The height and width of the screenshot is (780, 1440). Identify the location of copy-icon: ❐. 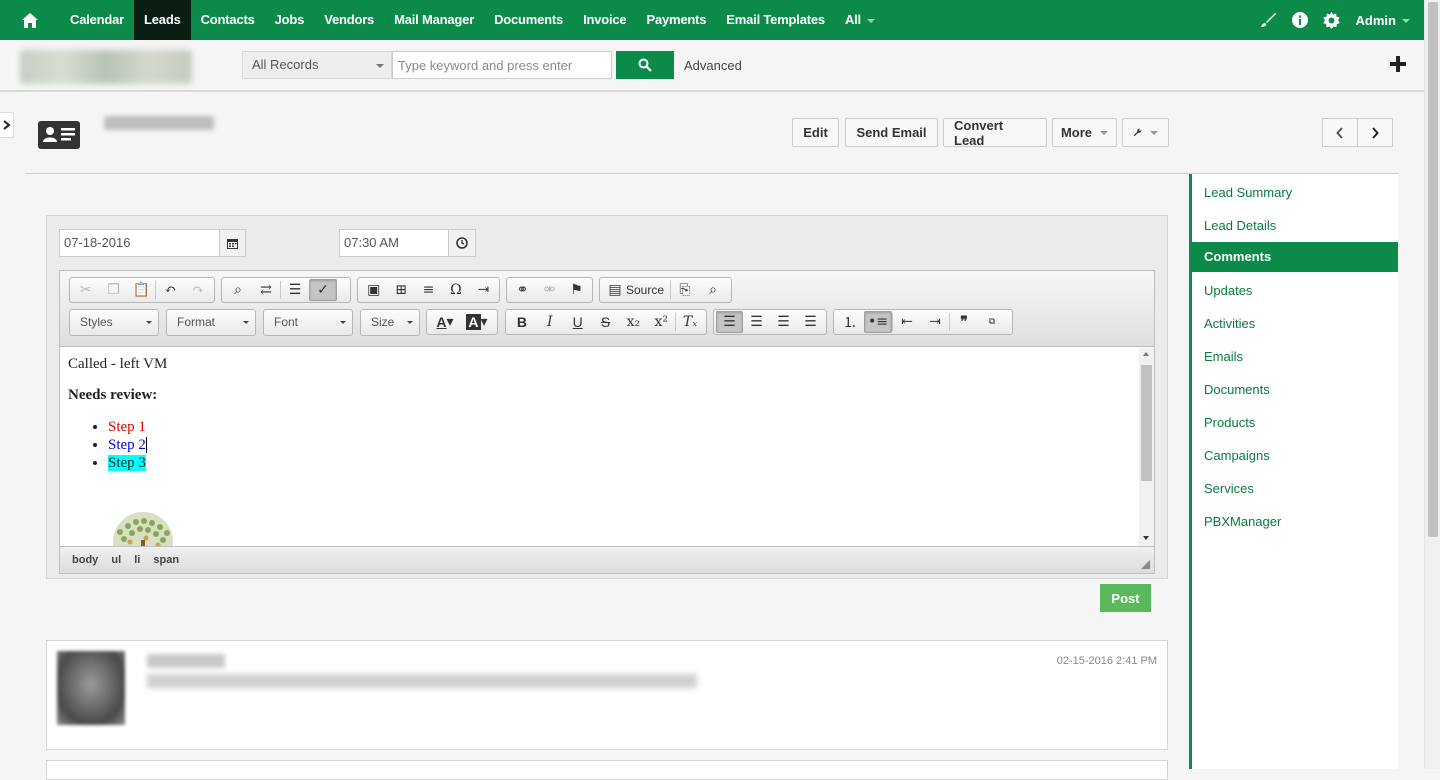
(114, 290).